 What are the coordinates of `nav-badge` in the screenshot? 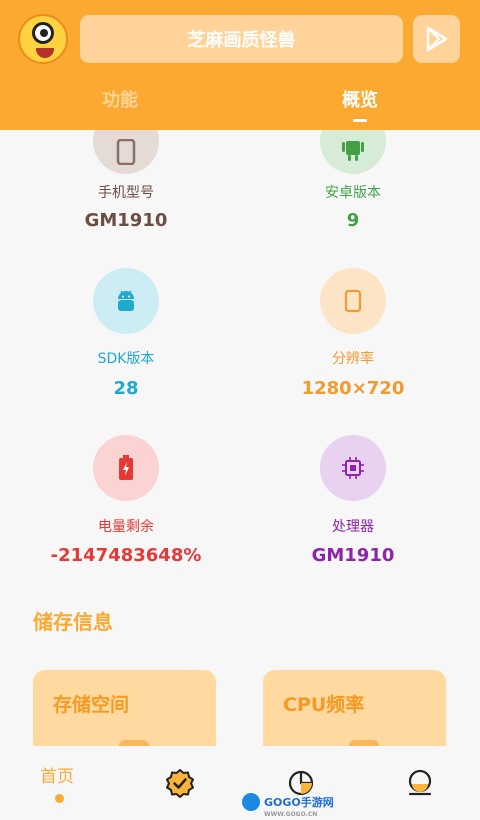 It's located at (180, 783).